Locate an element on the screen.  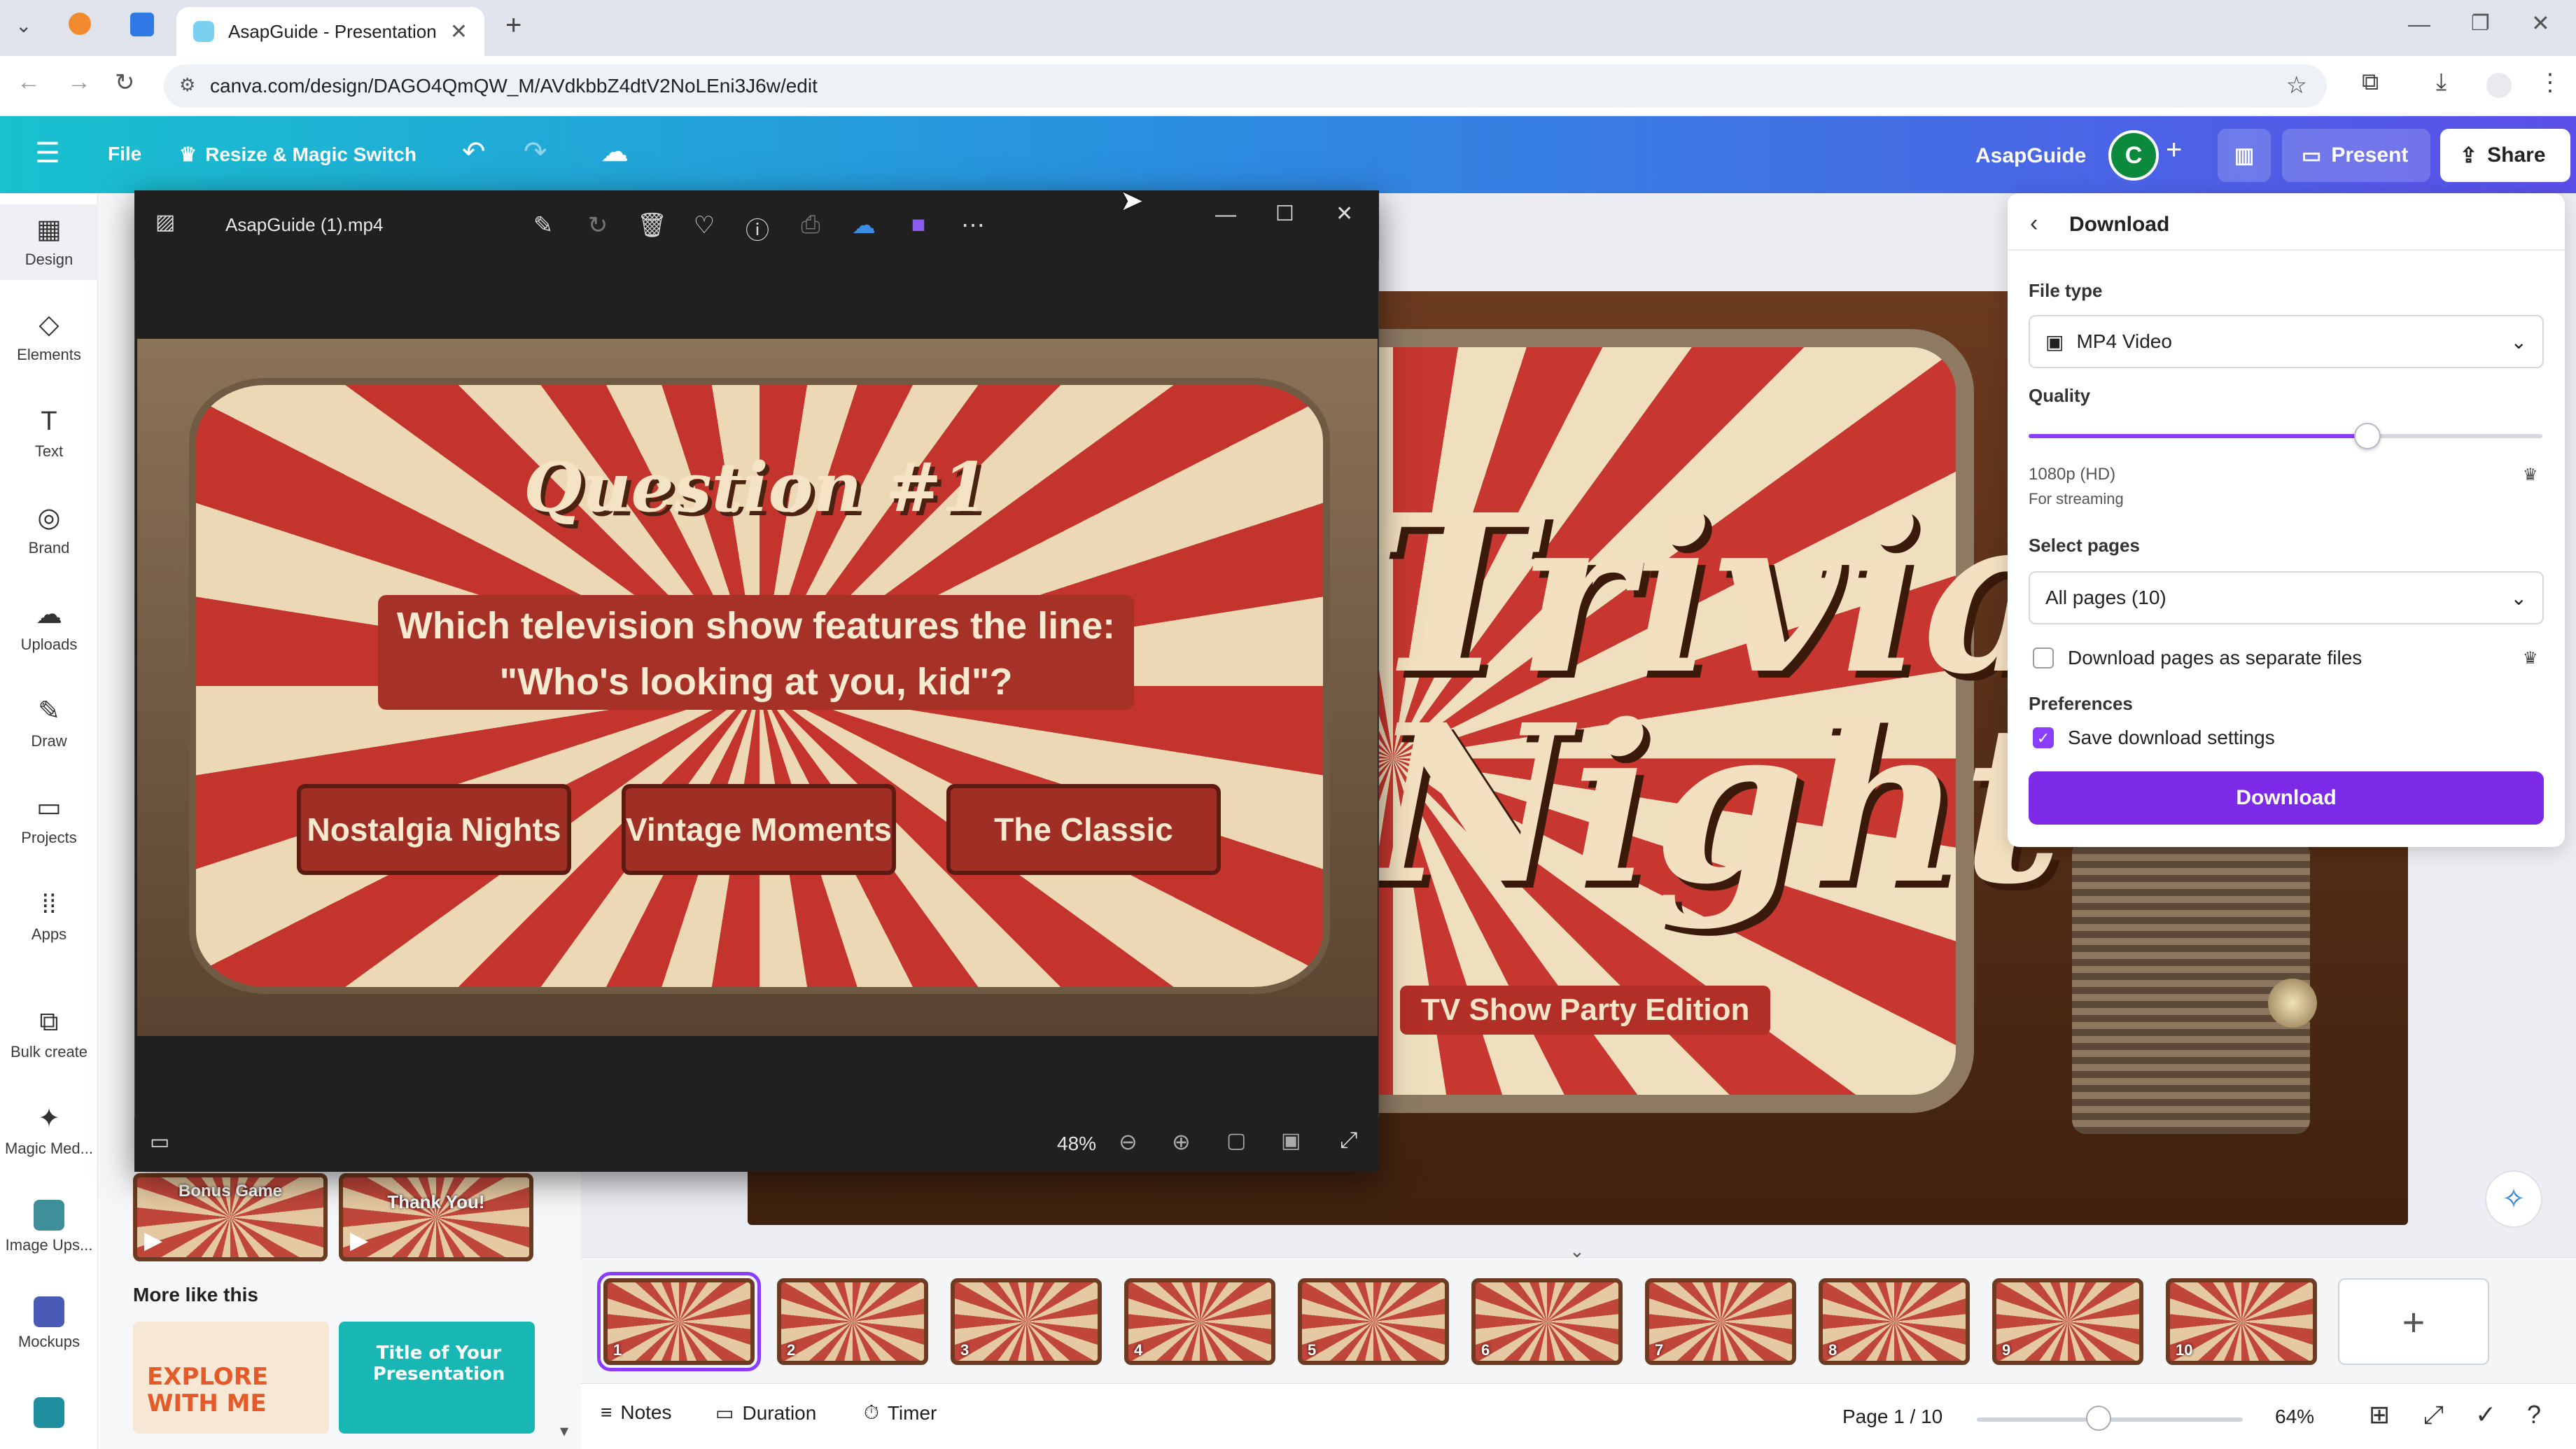
new-tab-icon: + is located at coordinates (513, 25).